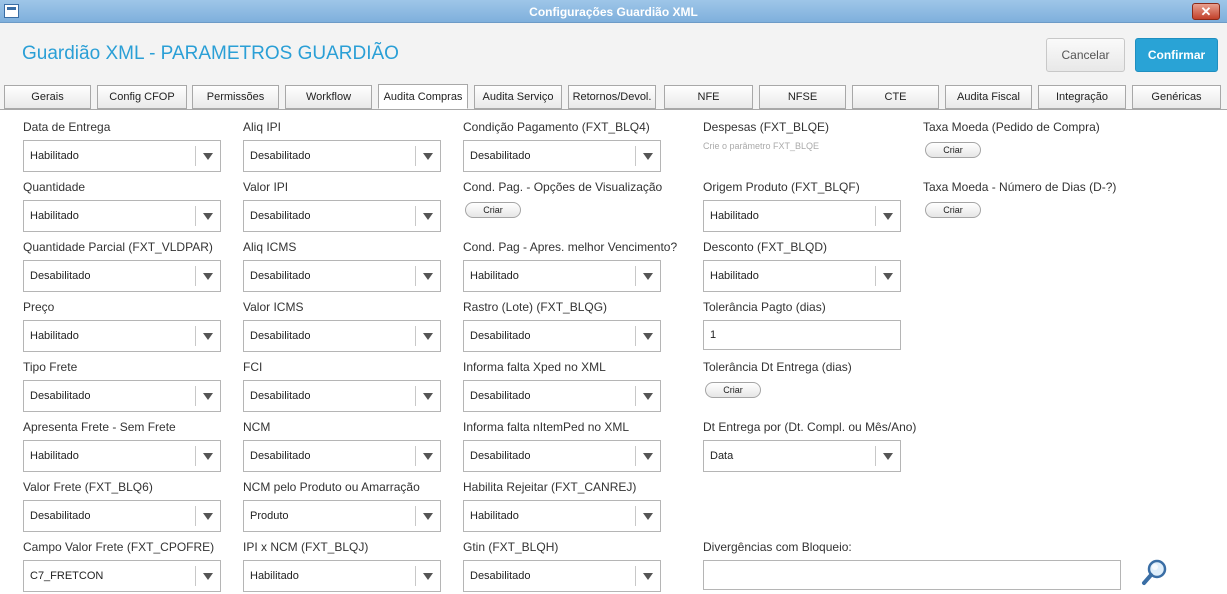 The width and height of the screenshot is (1227, 594). Describe the element at coordinates (988, 97) in the screenshot. I see `tab-audita-fiscal: Audita Fiscal` at that location.